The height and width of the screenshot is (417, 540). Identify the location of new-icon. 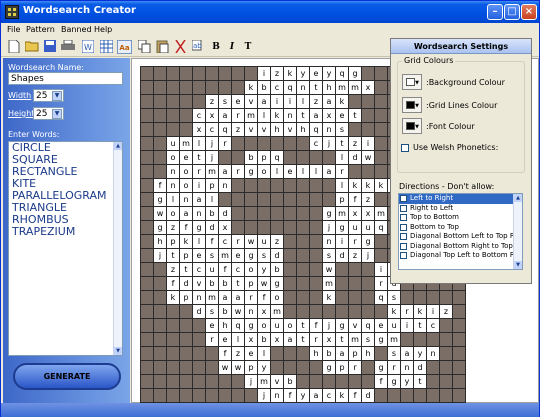
(14, 46).